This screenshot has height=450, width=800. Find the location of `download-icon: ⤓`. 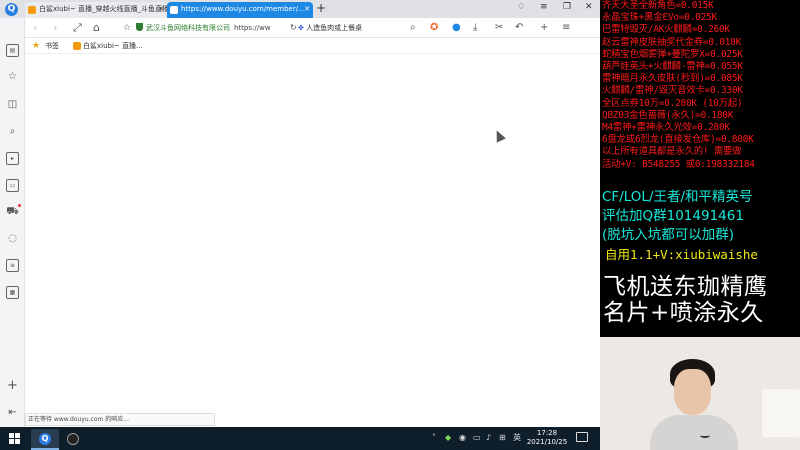

download-icon: ⤓ is located at coordinates (475, 28).